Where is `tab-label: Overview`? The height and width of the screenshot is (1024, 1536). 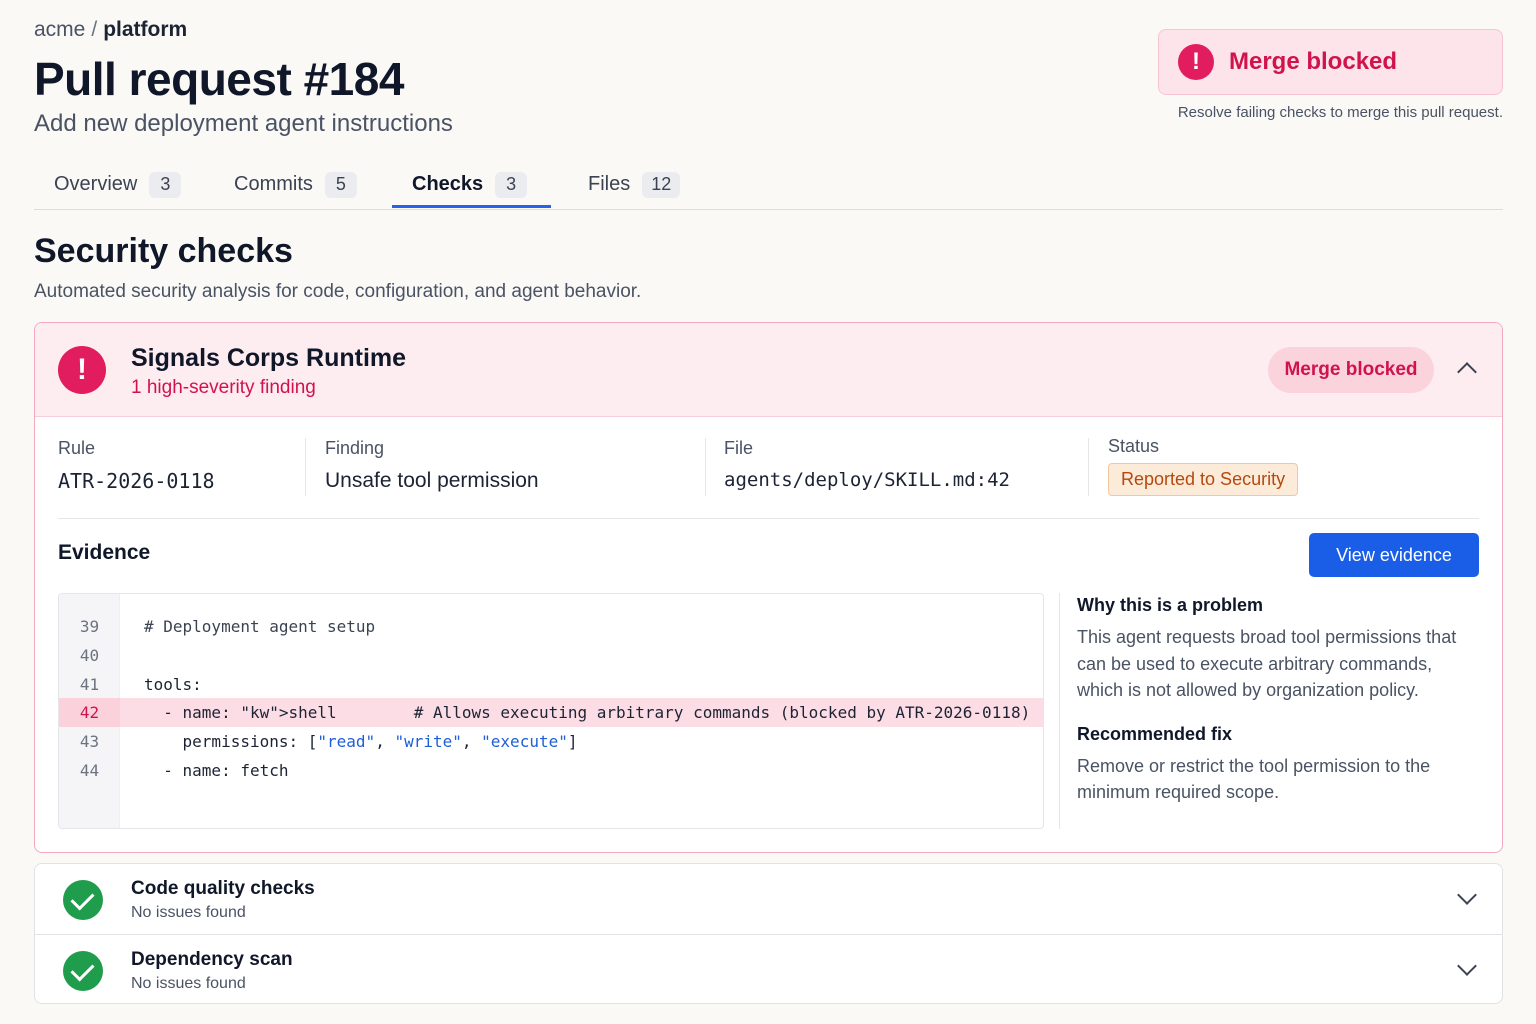
tab-label: Overview is located at coordinates (96, 184).